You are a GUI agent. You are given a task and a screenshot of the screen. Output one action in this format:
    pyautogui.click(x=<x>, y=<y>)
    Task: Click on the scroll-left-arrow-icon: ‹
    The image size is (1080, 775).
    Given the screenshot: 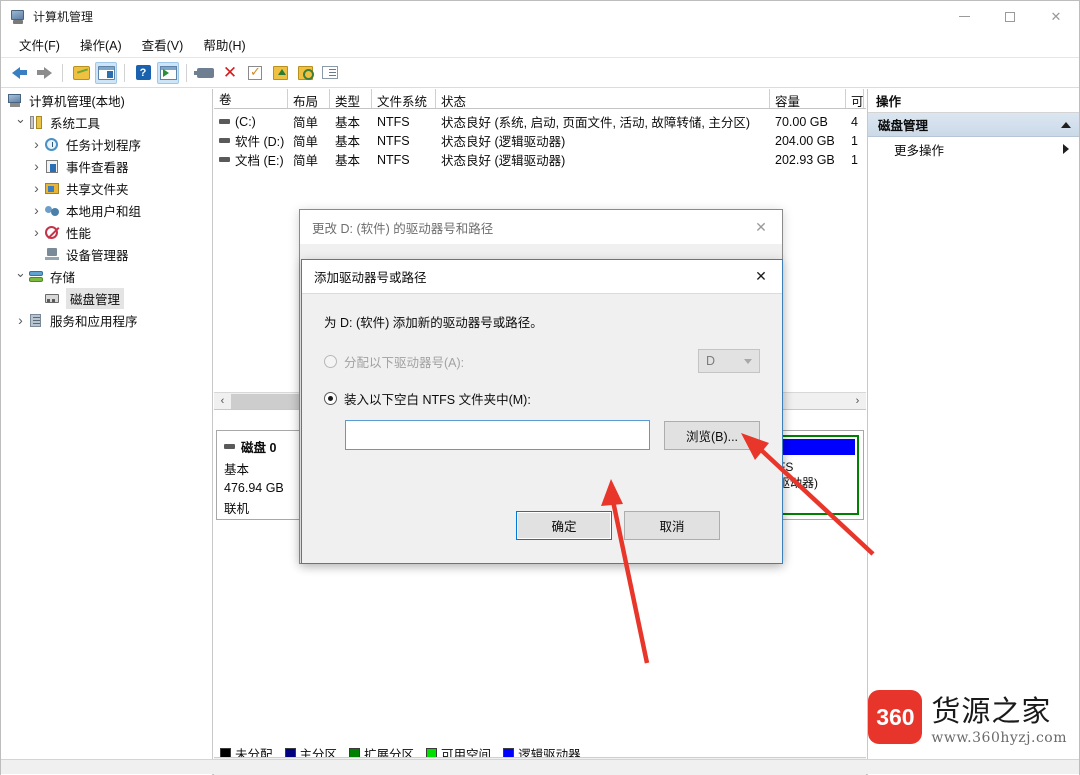 What is the action you would take?
    pyautogui.click(x=222, y=401)
    